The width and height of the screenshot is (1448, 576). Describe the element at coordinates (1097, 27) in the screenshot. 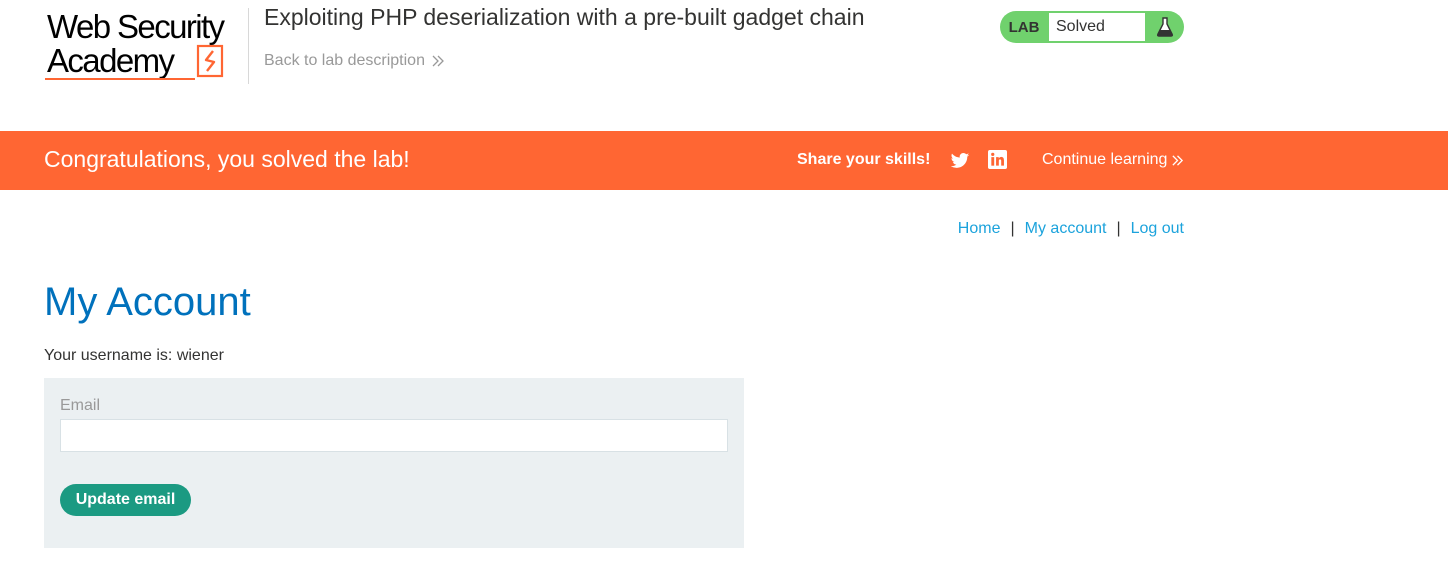

I see `lab-status-value: Solved` at that location.